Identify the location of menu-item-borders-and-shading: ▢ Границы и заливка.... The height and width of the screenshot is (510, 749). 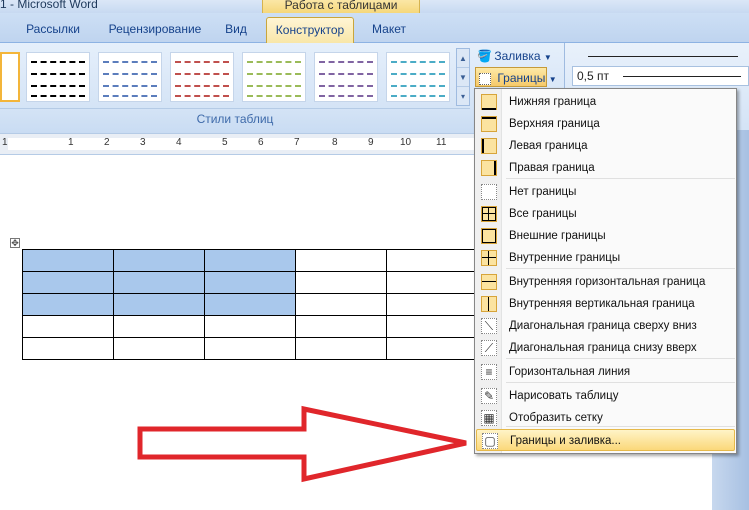
(605, 440).